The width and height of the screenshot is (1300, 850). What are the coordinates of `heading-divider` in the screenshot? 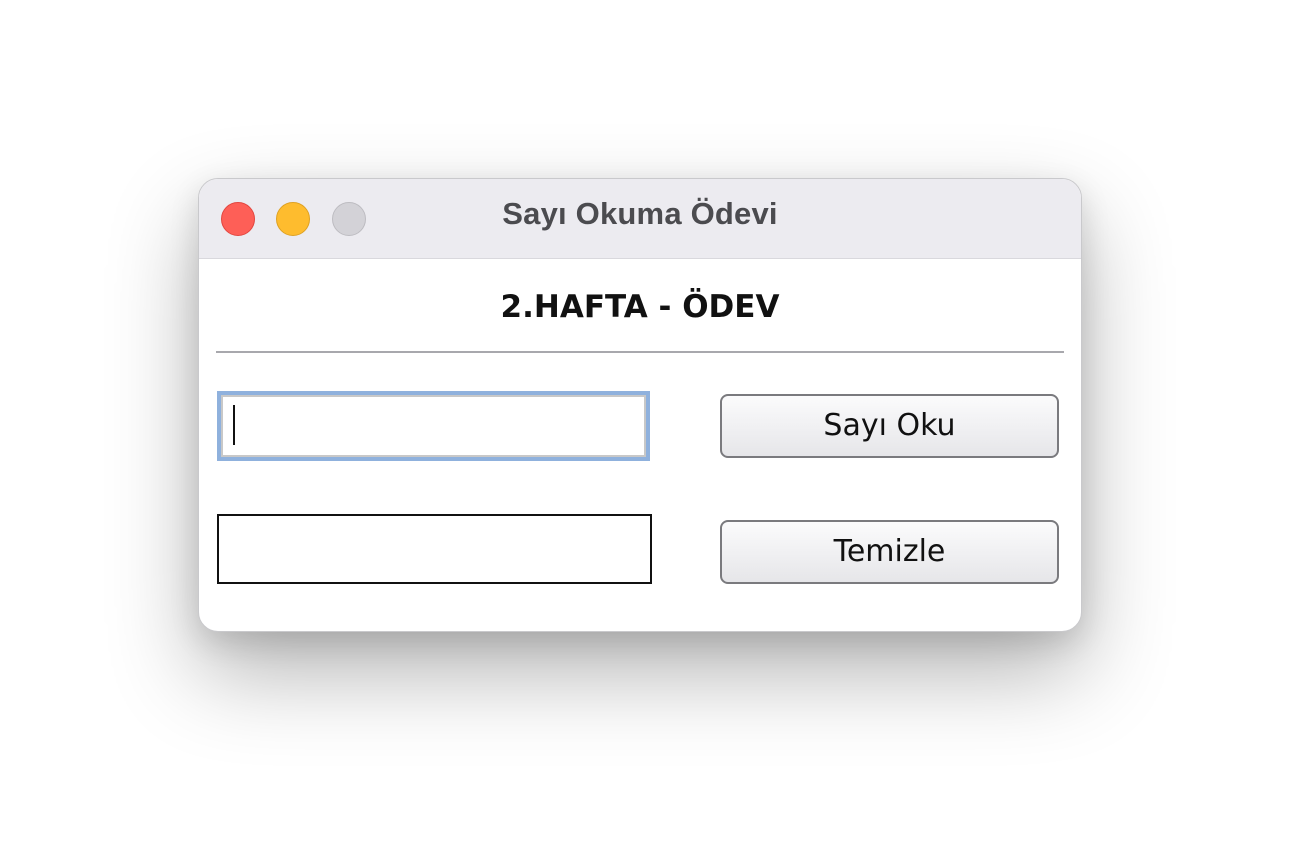 It's located at (640, 352).